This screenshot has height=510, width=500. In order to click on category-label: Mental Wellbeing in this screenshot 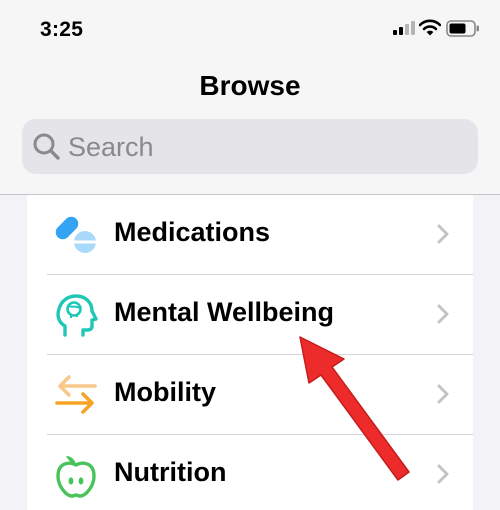, I will do `click(224, 312)`.